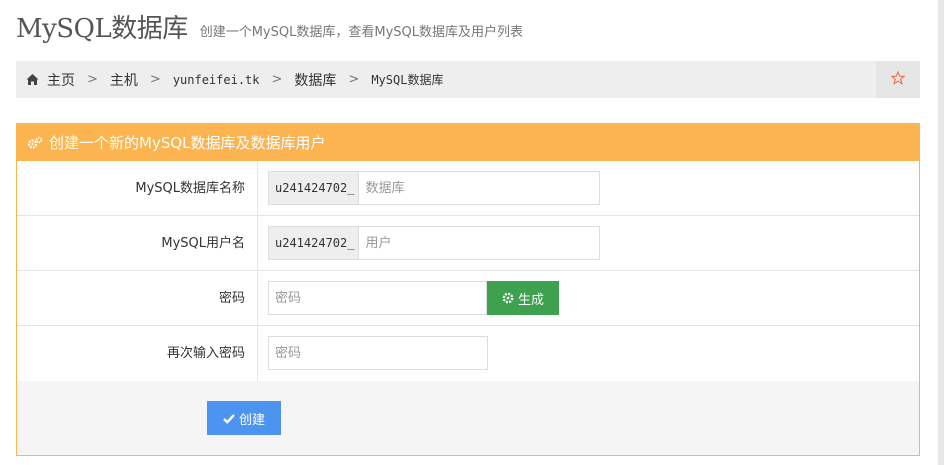  What do you see at coordinates (479, 243) in the screenshot?
I see `db-user-input` at bounding box center [479, 243].